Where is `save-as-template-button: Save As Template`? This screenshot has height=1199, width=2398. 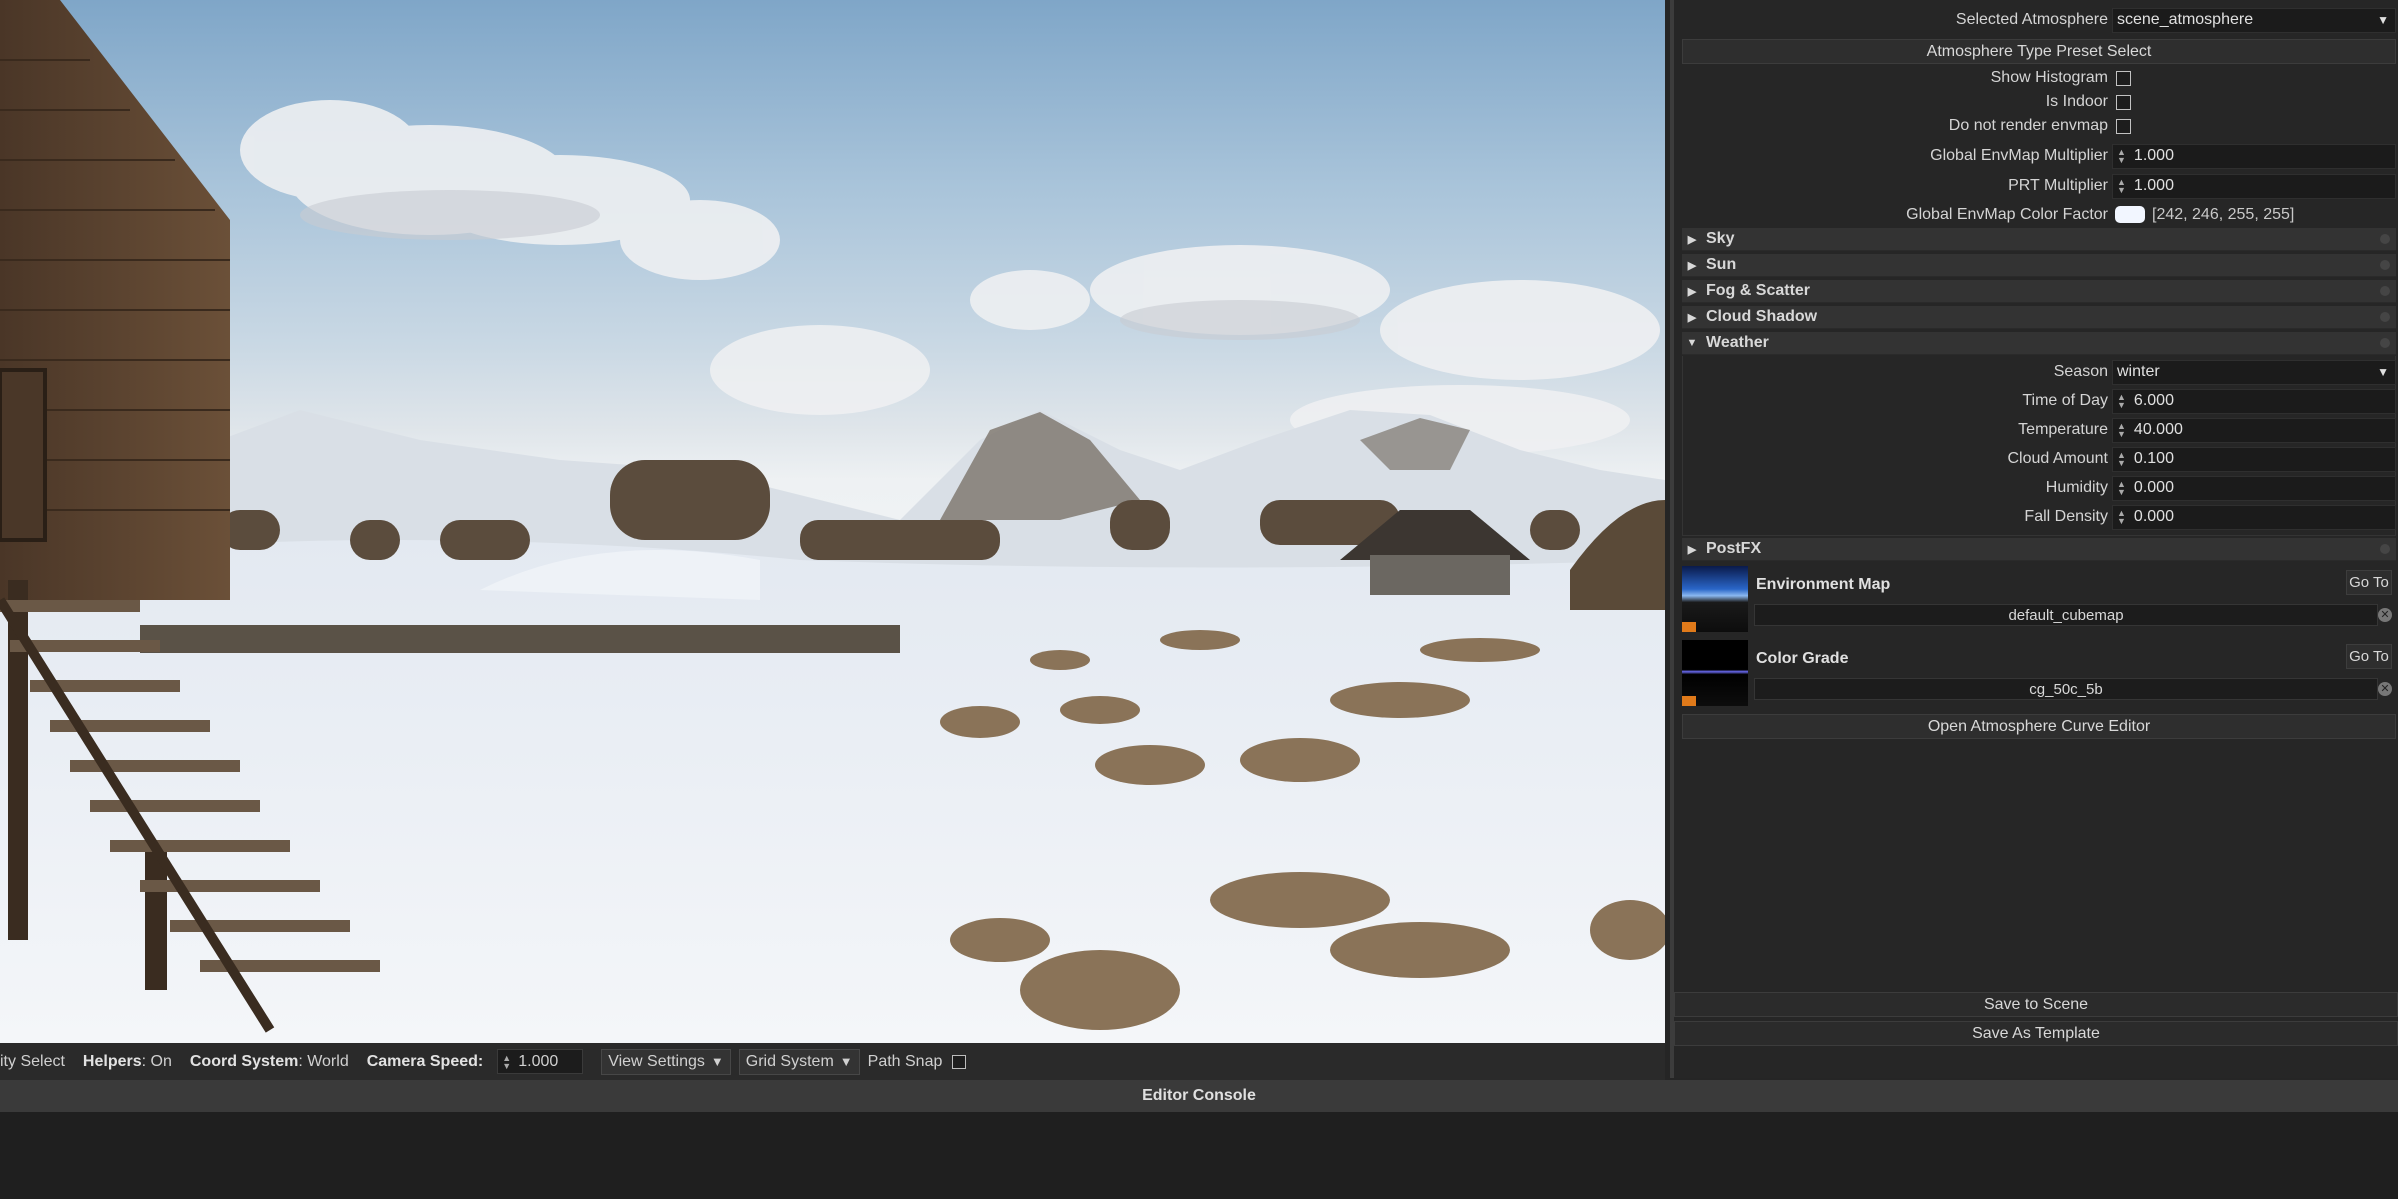
save-as-template-button: Save As Template is located at coordinates (2036, 1033).